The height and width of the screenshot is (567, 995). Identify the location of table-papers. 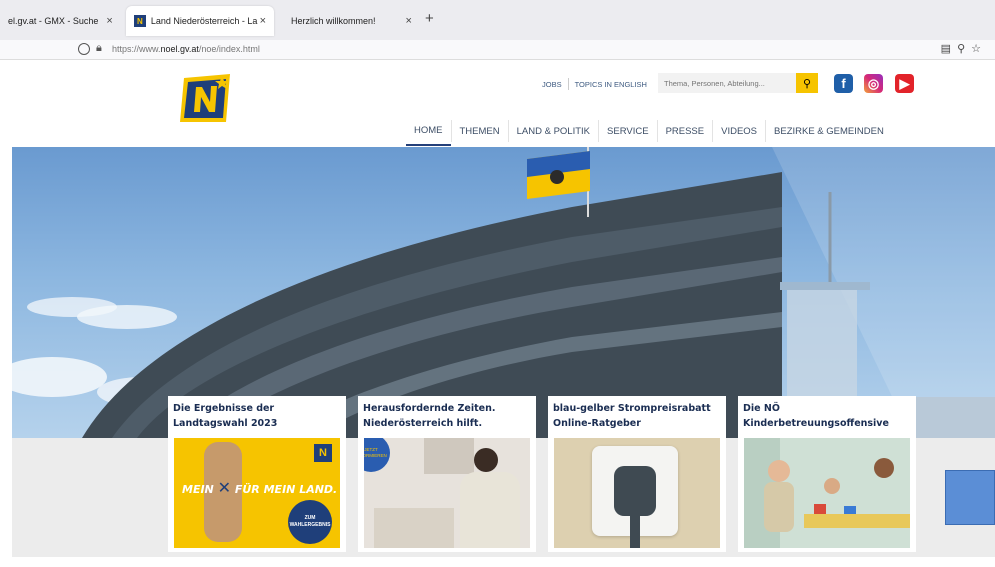
(414, 528).